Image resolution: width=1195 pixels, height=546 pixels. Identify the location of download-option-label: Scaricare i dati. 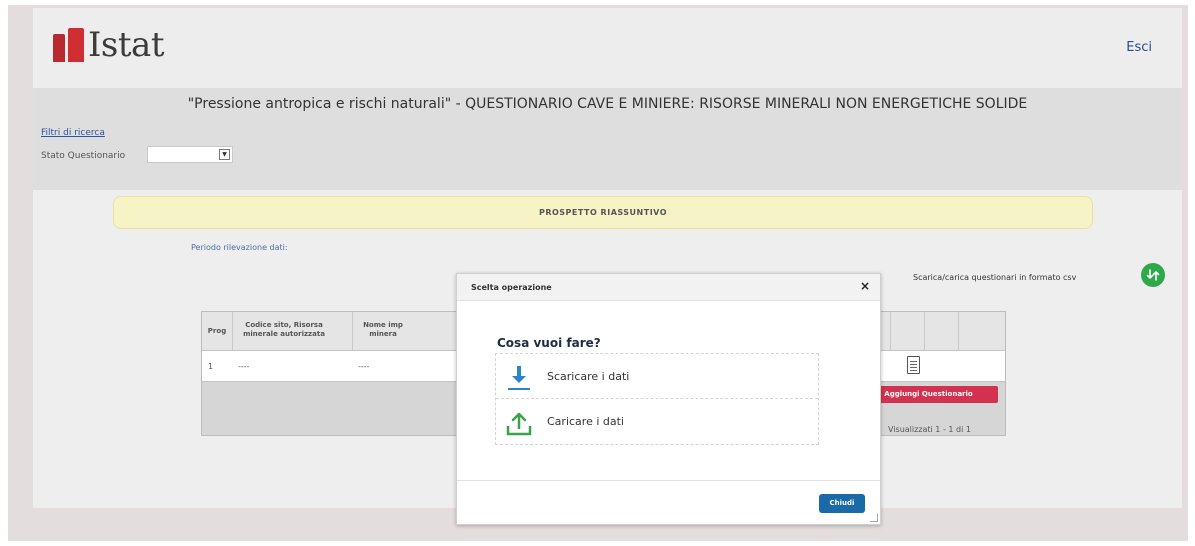
(588, 376).